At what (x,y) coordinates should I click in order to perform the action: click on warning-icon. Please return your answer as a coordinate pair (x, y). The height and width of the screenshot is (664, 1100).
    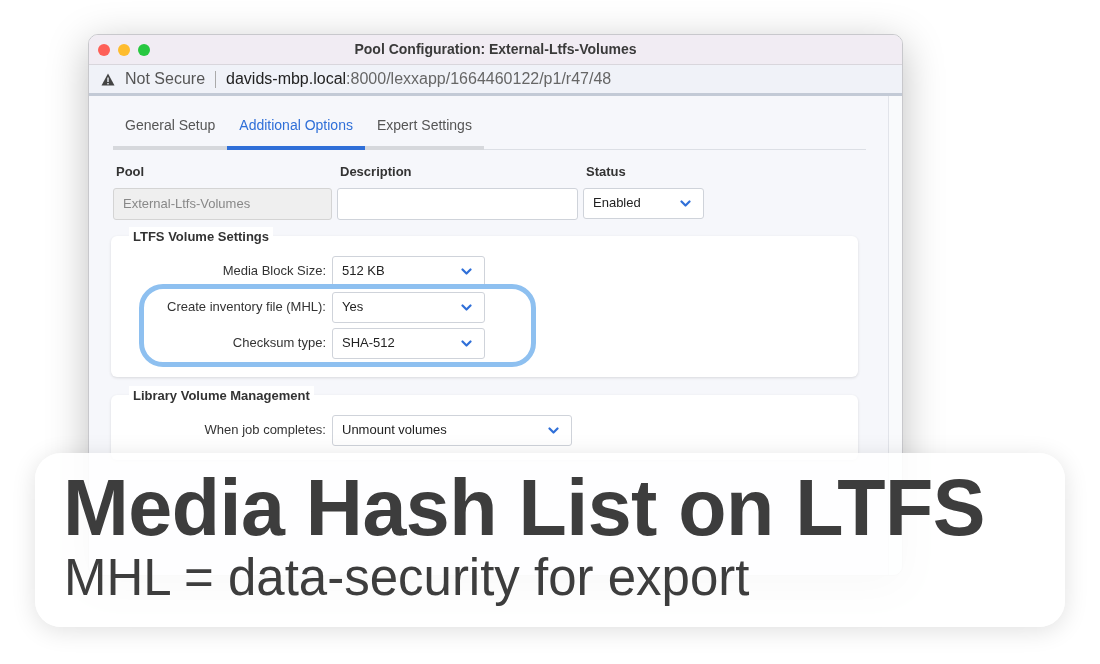
    Looking at the image, I should click on (108, 79).